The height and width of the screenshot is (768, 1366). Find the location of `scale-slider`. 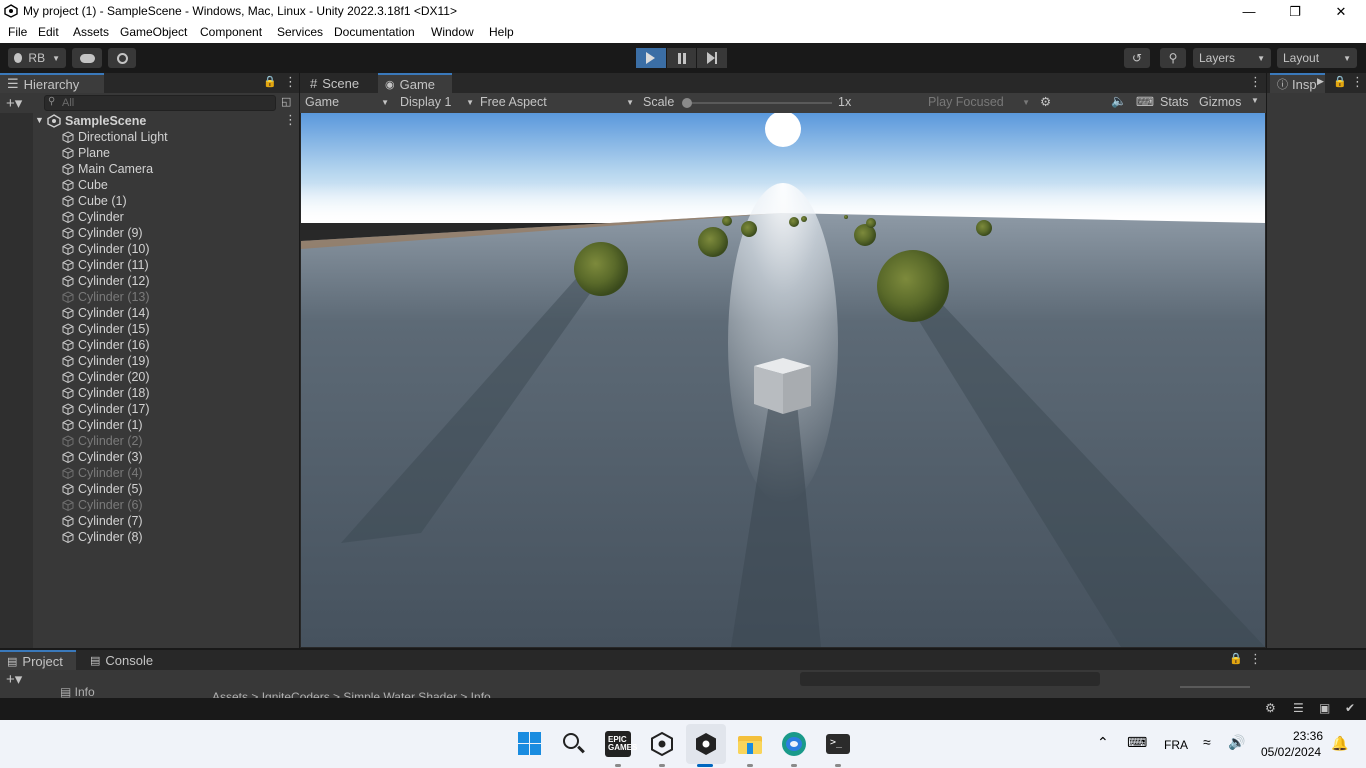

scale-slider is located at coordinates (757, 103).